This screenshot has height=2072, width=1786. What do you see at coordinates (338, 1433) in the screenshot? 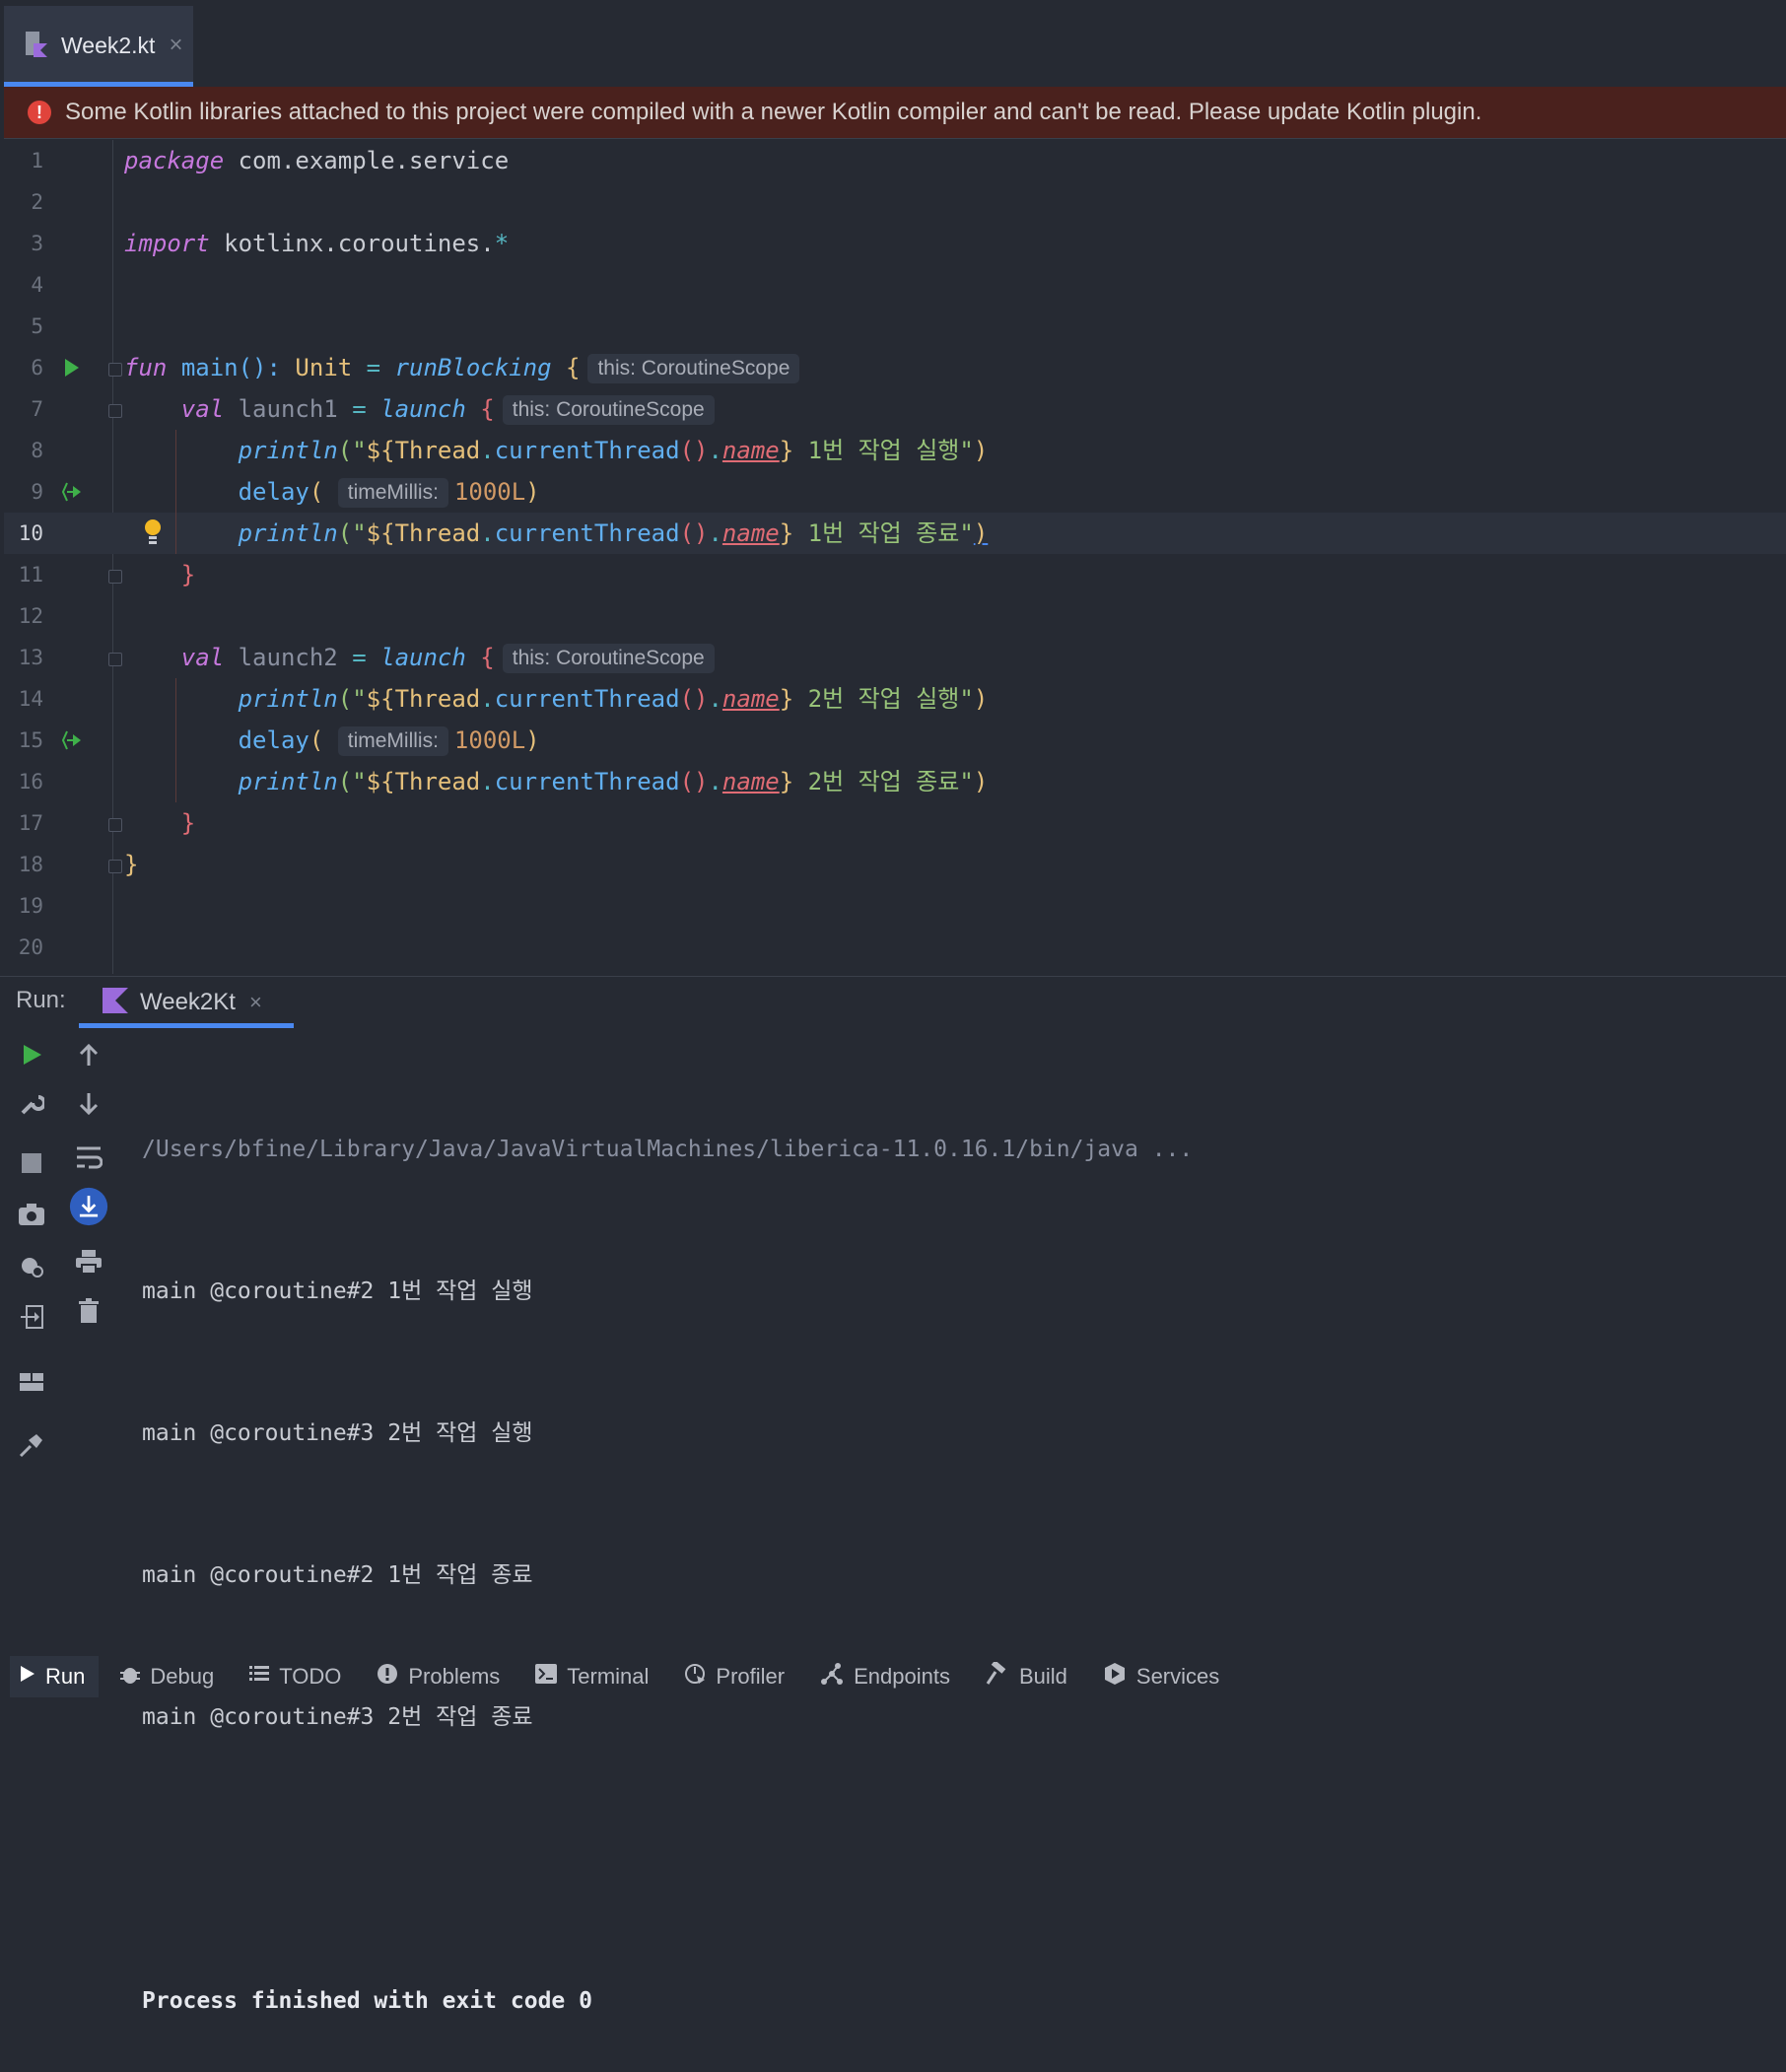
I see `console-line: main @coroutine#3 2번 작업 실행` at bounding box center [338, 1433].